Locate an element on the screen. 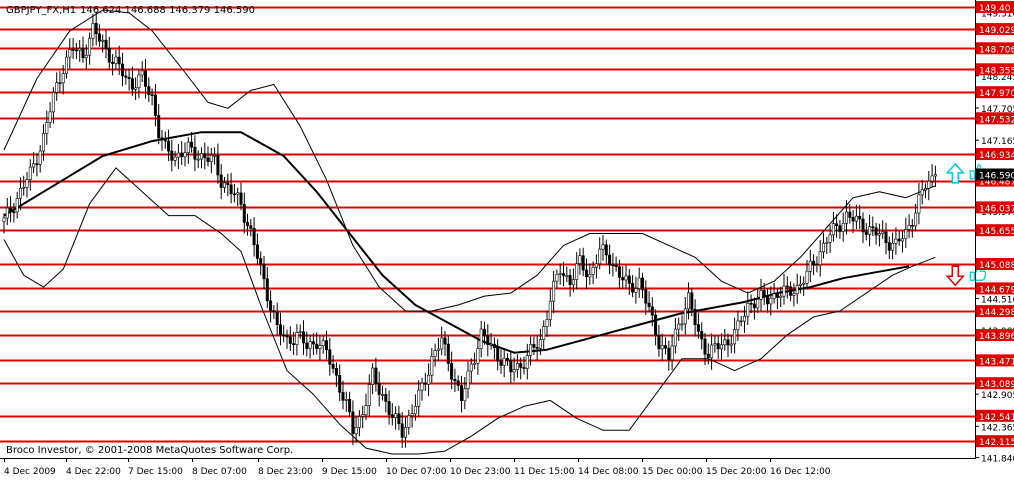  symbol-label: GBPJPY_FX,H1 is located at coordinates (41, 10).